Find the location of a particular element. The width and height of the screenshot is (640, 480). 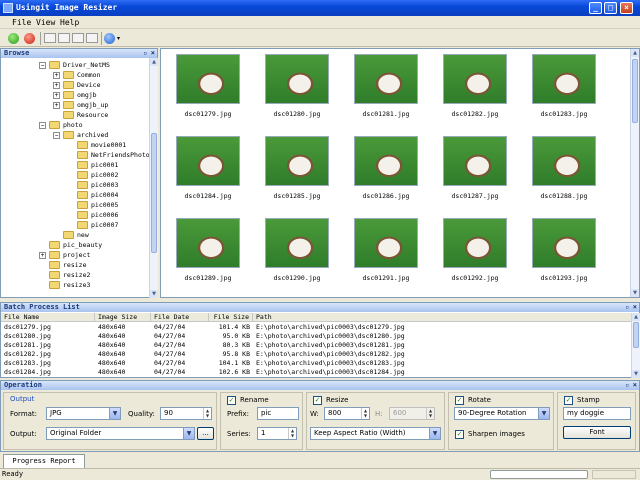

sharpen-checkbox: ✓ is located at coordinates (459, 434).